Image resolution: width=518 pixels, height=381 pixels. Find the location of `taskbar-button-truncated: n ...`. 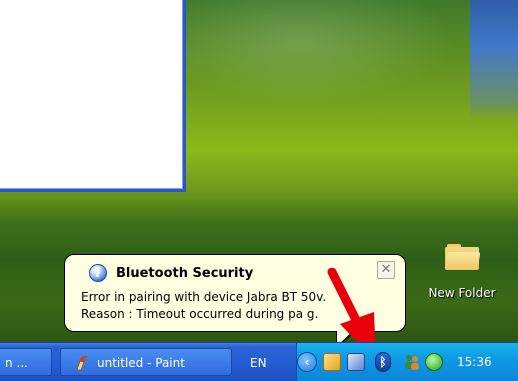

taskbar-button-truncated: n ... is located at coordinates (26, 362).